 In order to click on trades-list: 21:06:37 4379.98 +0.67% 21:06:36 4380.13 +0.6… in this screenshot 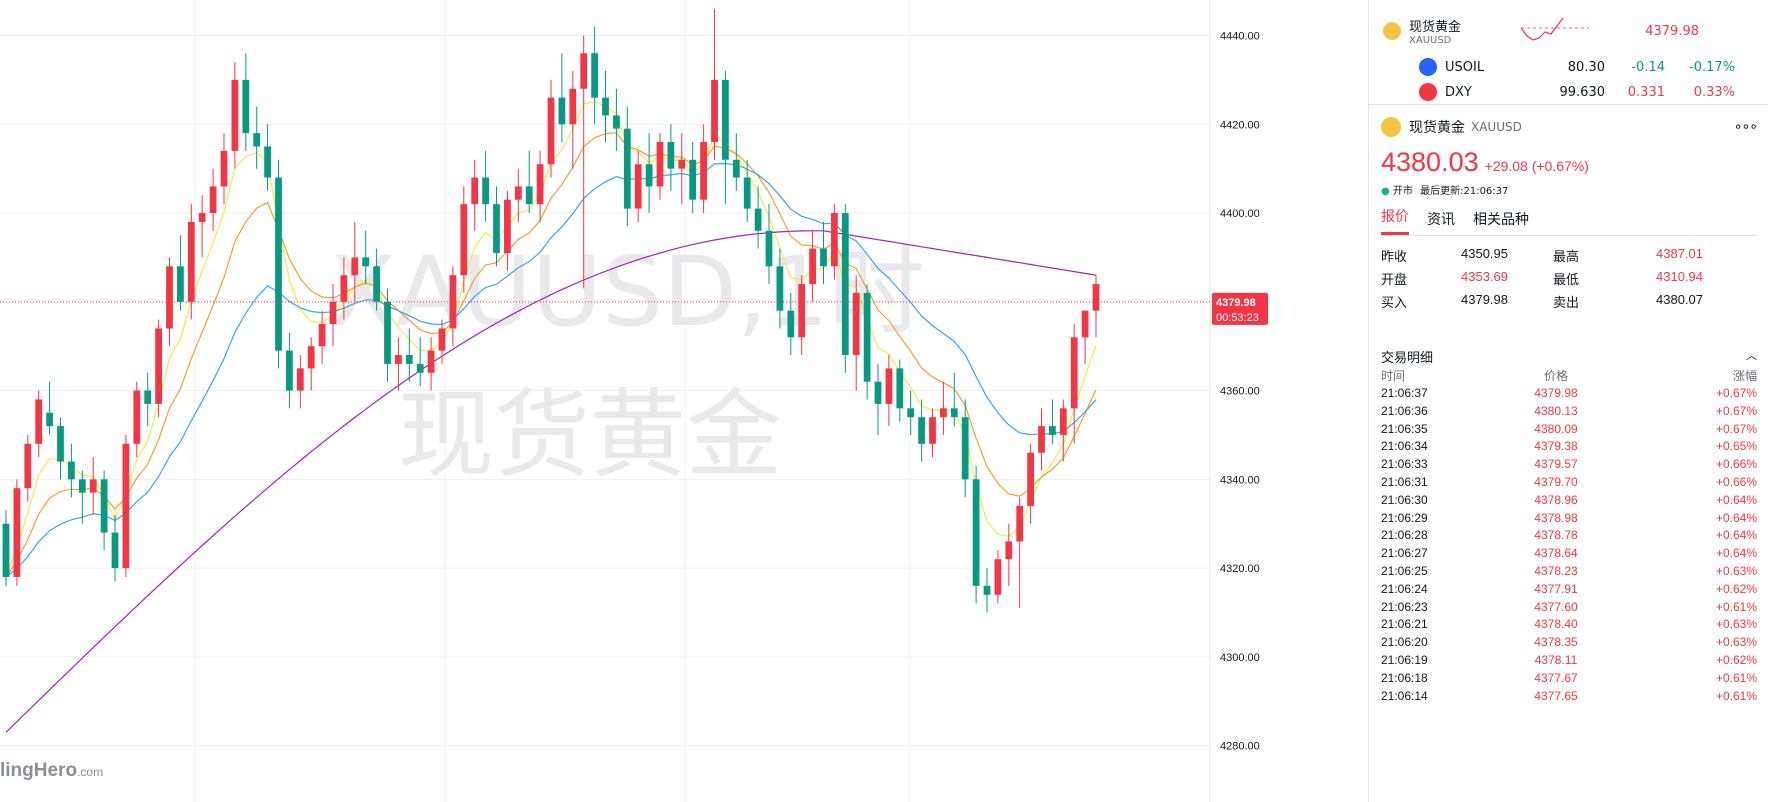, I will do `click(1569, 545)`.